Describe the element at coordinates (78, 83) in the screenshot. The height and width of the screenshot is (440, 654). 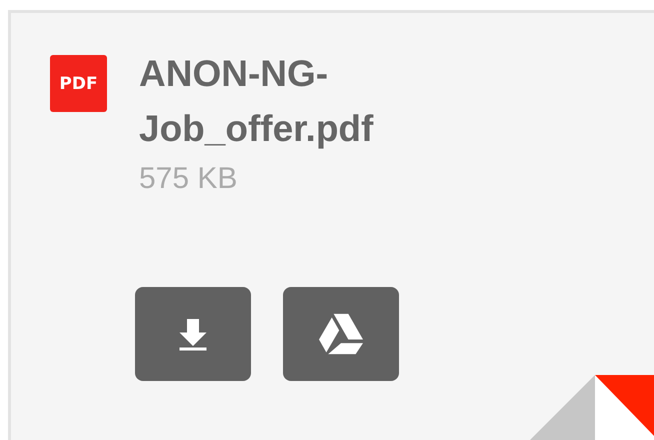
I see `file-type-icon: PDF` at that location.